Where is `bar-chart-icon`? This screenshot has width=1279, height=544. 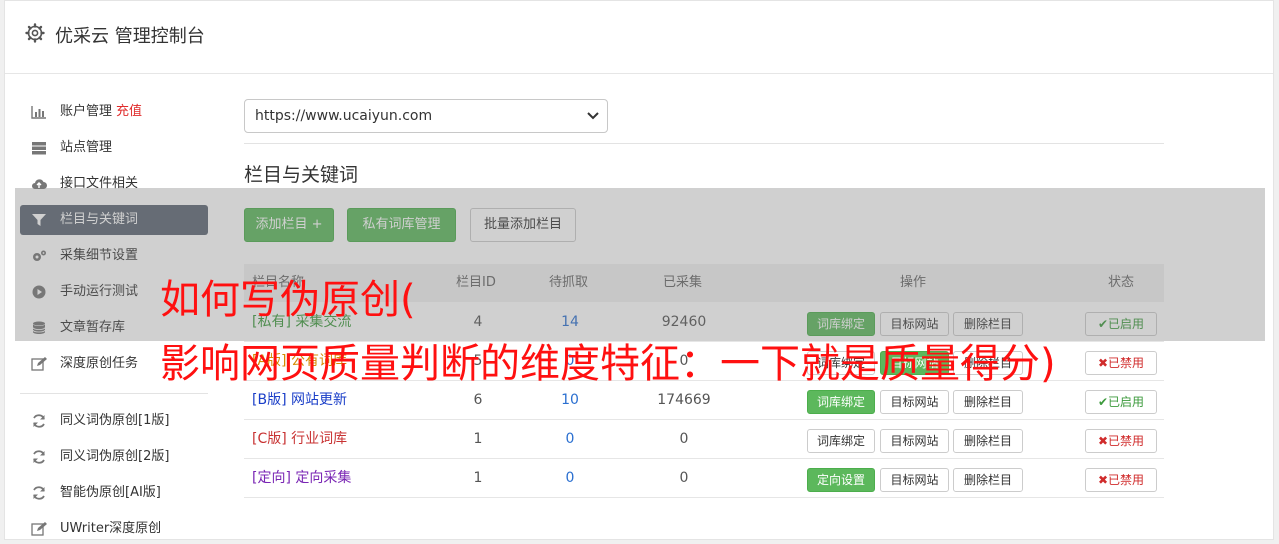 bar-chart-icon is located at coordinates (38, 112).